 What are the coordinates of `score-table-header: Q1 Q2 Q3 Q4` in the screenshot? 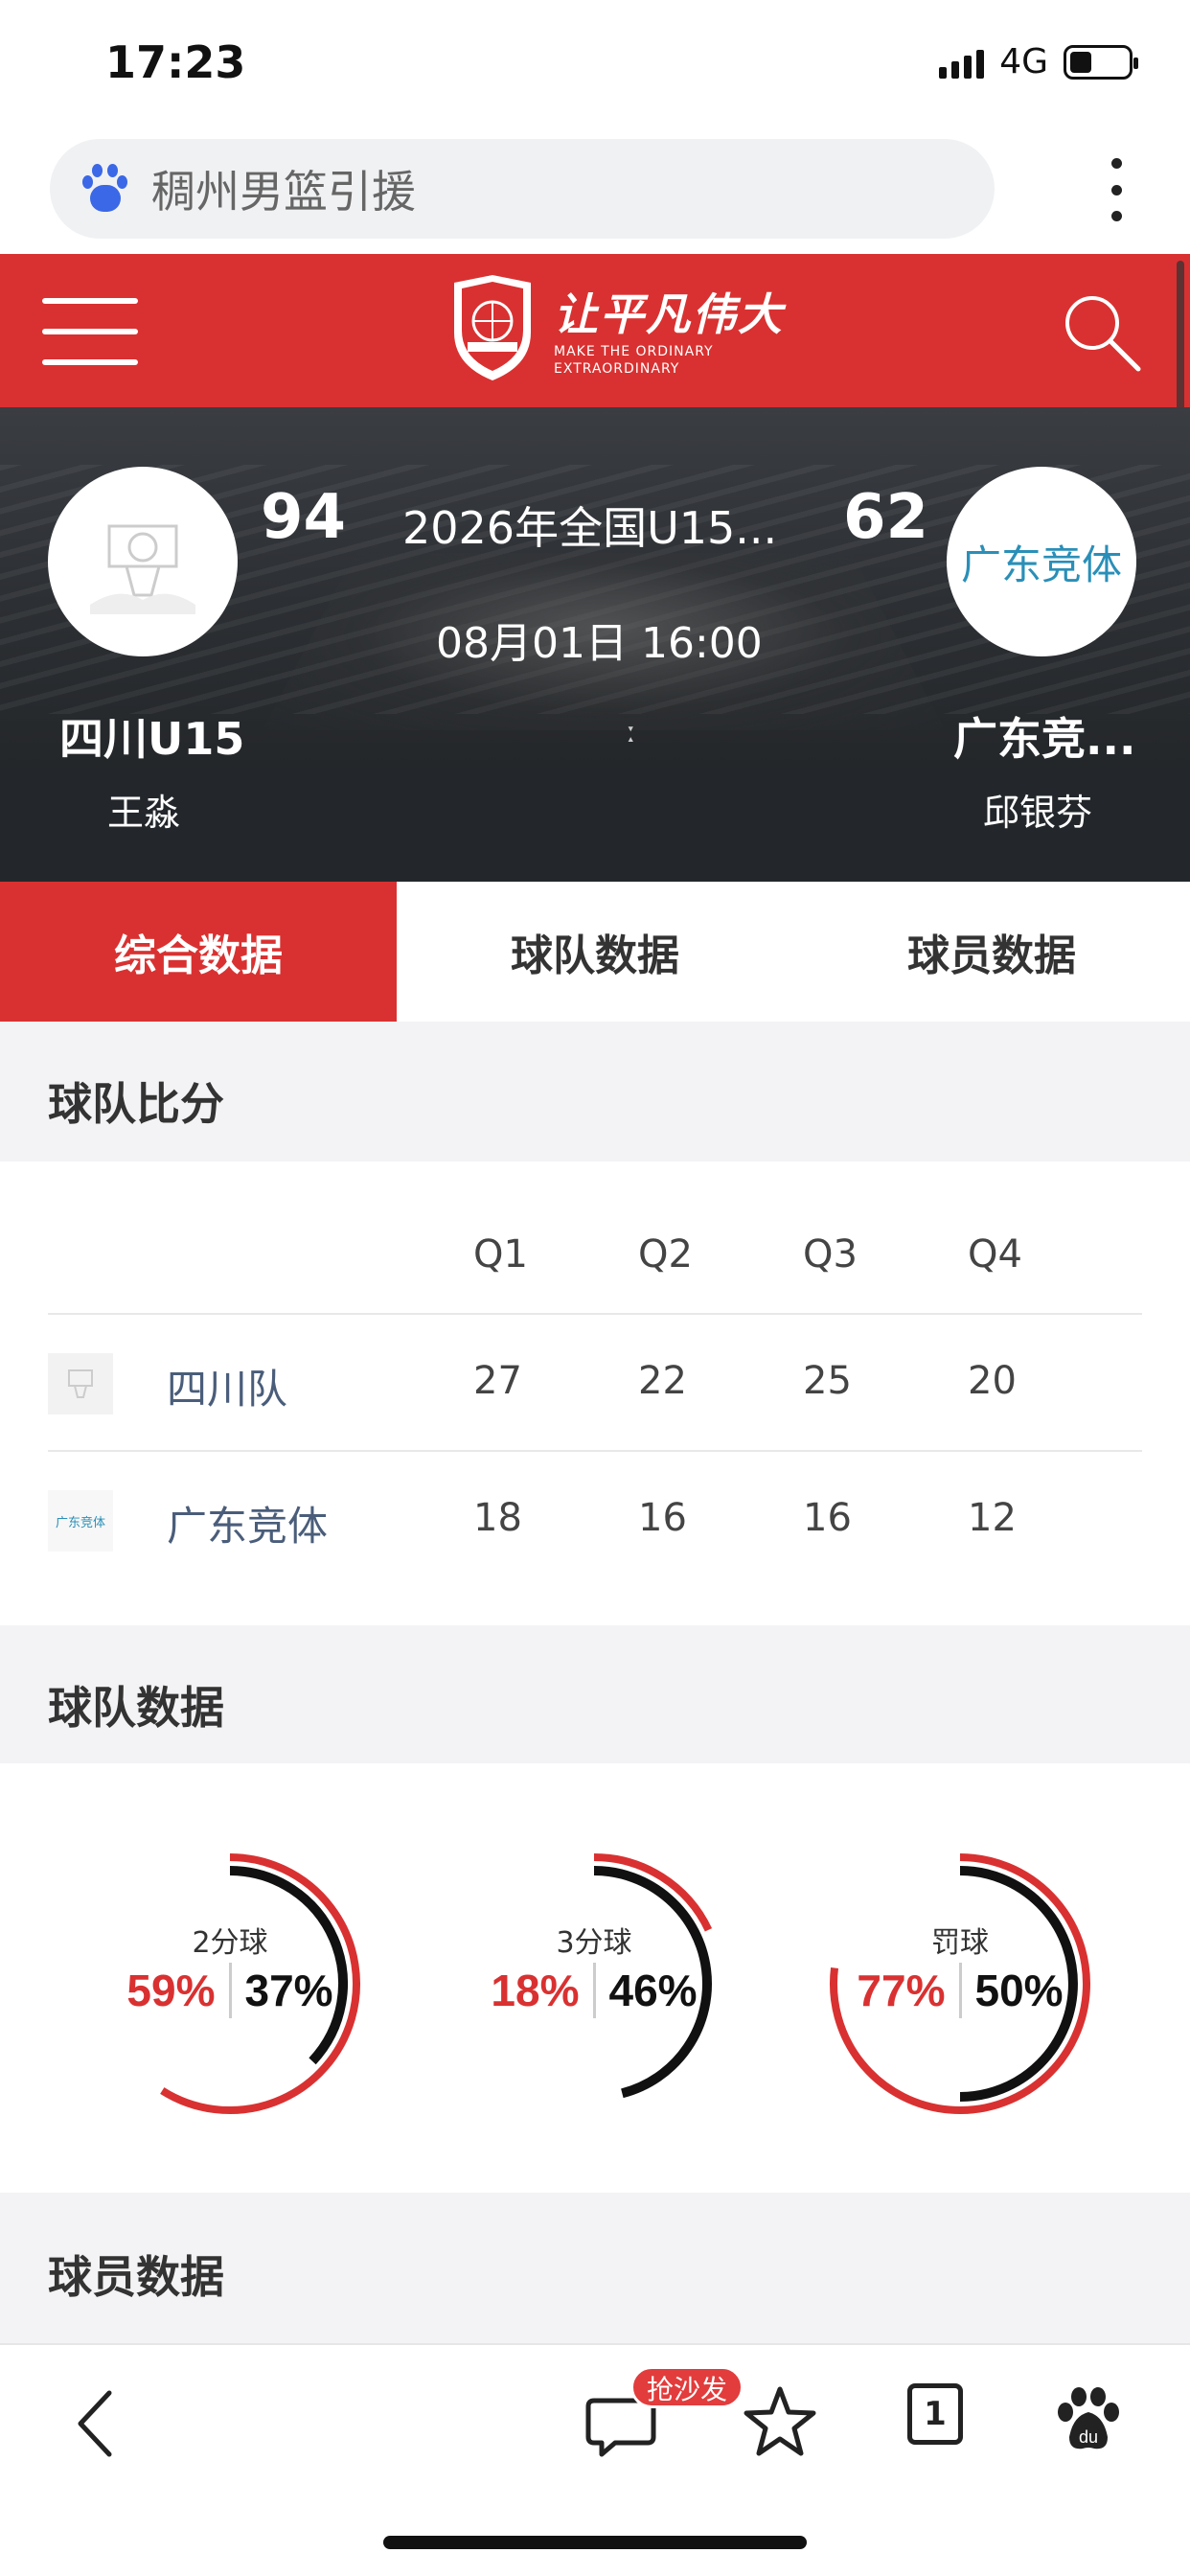 It's located at (595, 1238).